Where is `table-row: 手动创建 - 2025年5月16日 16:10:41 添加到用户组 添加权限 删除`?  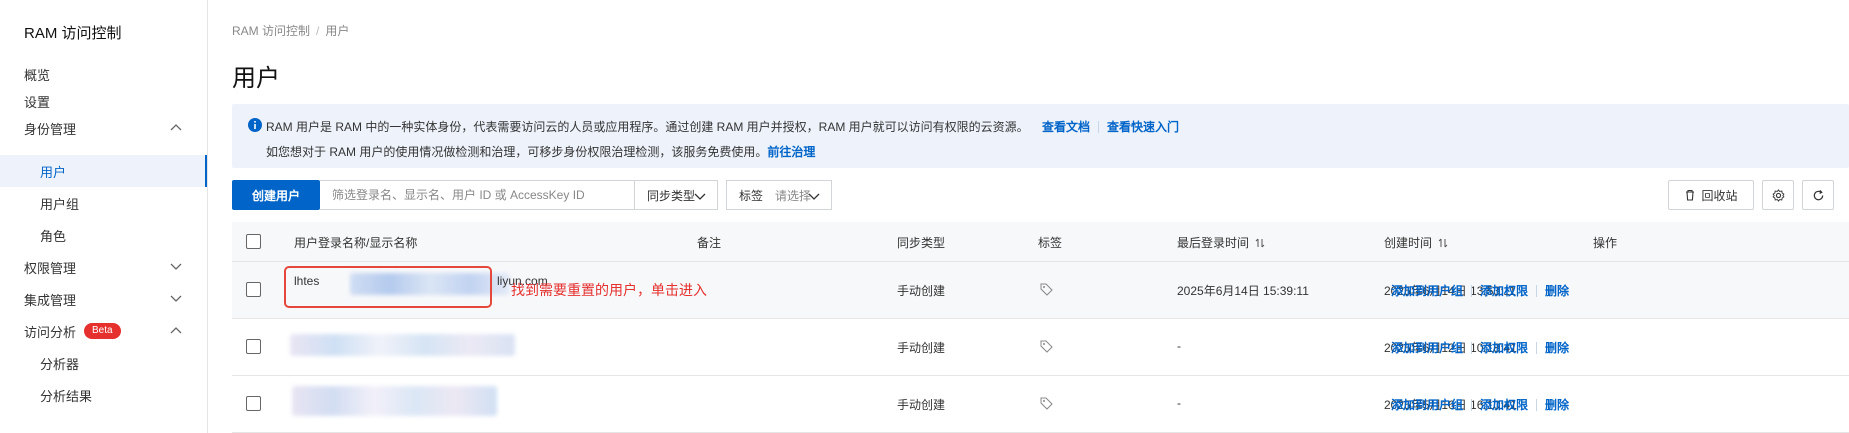 table-row: 手动创建 - 2025年5月16日 16:10:41 添加到用户组 添加权限 删除 is located at coordinates (1040, 404).